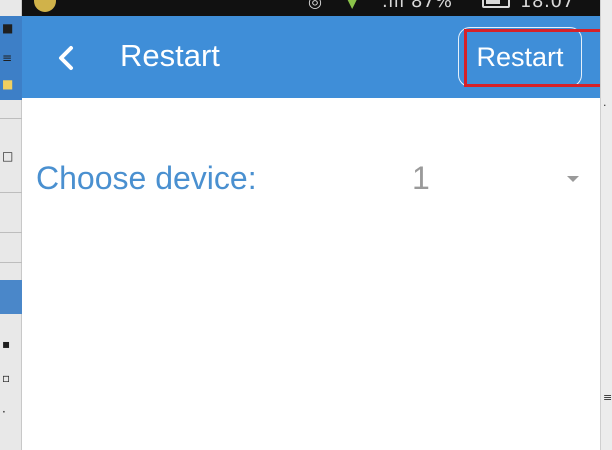 This screenshot has height=450, width=612. Describe the element at coordinates (170, 55) in the screenshot. I see `page-title: Restart` at that location.